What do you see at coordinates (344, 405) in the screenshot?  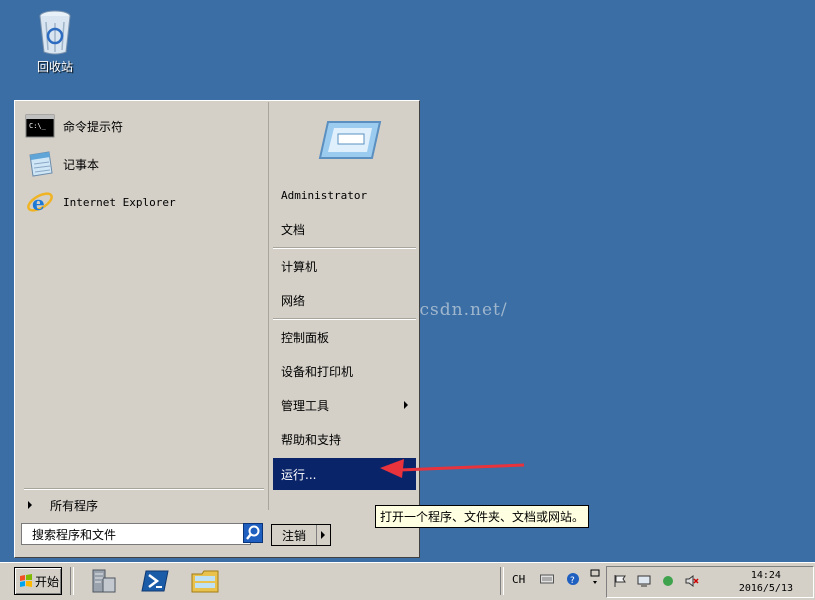 I see `admin-tools-item: 管理工具` at bounding box center [344, 405].